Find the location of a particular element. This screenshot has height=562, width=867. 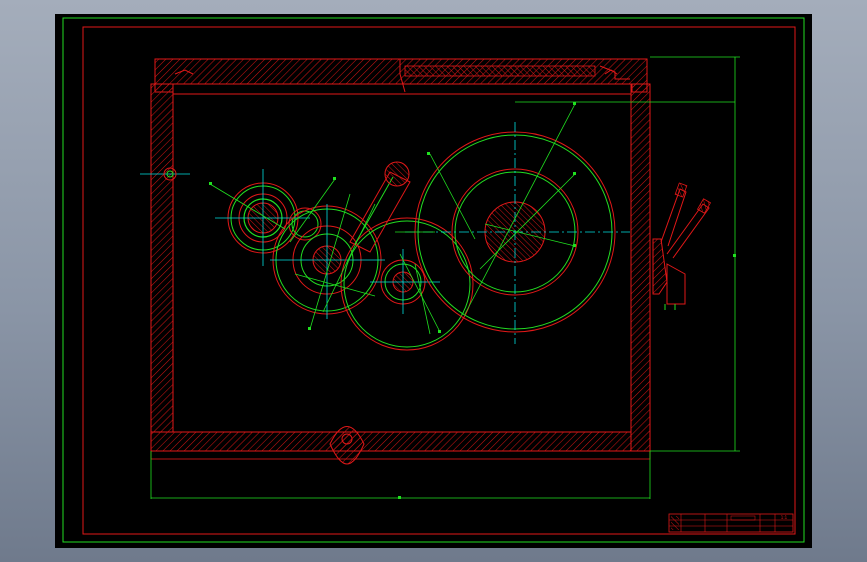

title-block-scale: 1:1 is located at coordinates (784, 517).